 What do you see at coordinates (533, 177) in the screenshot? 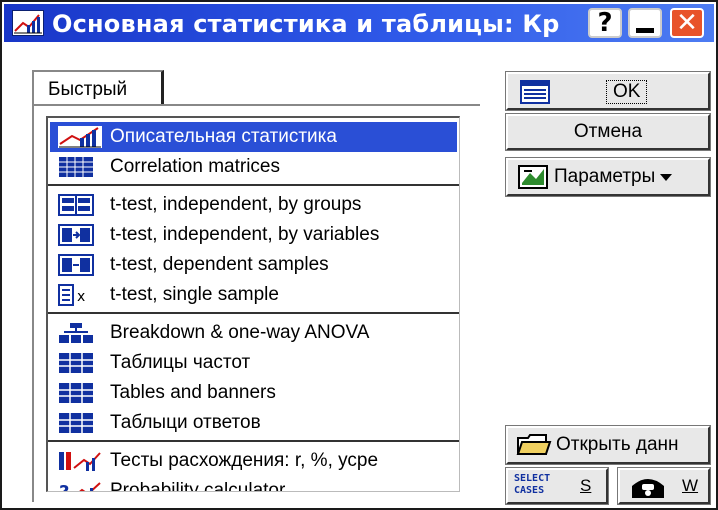
I see `options-icon` at bounding box center [533, 177].